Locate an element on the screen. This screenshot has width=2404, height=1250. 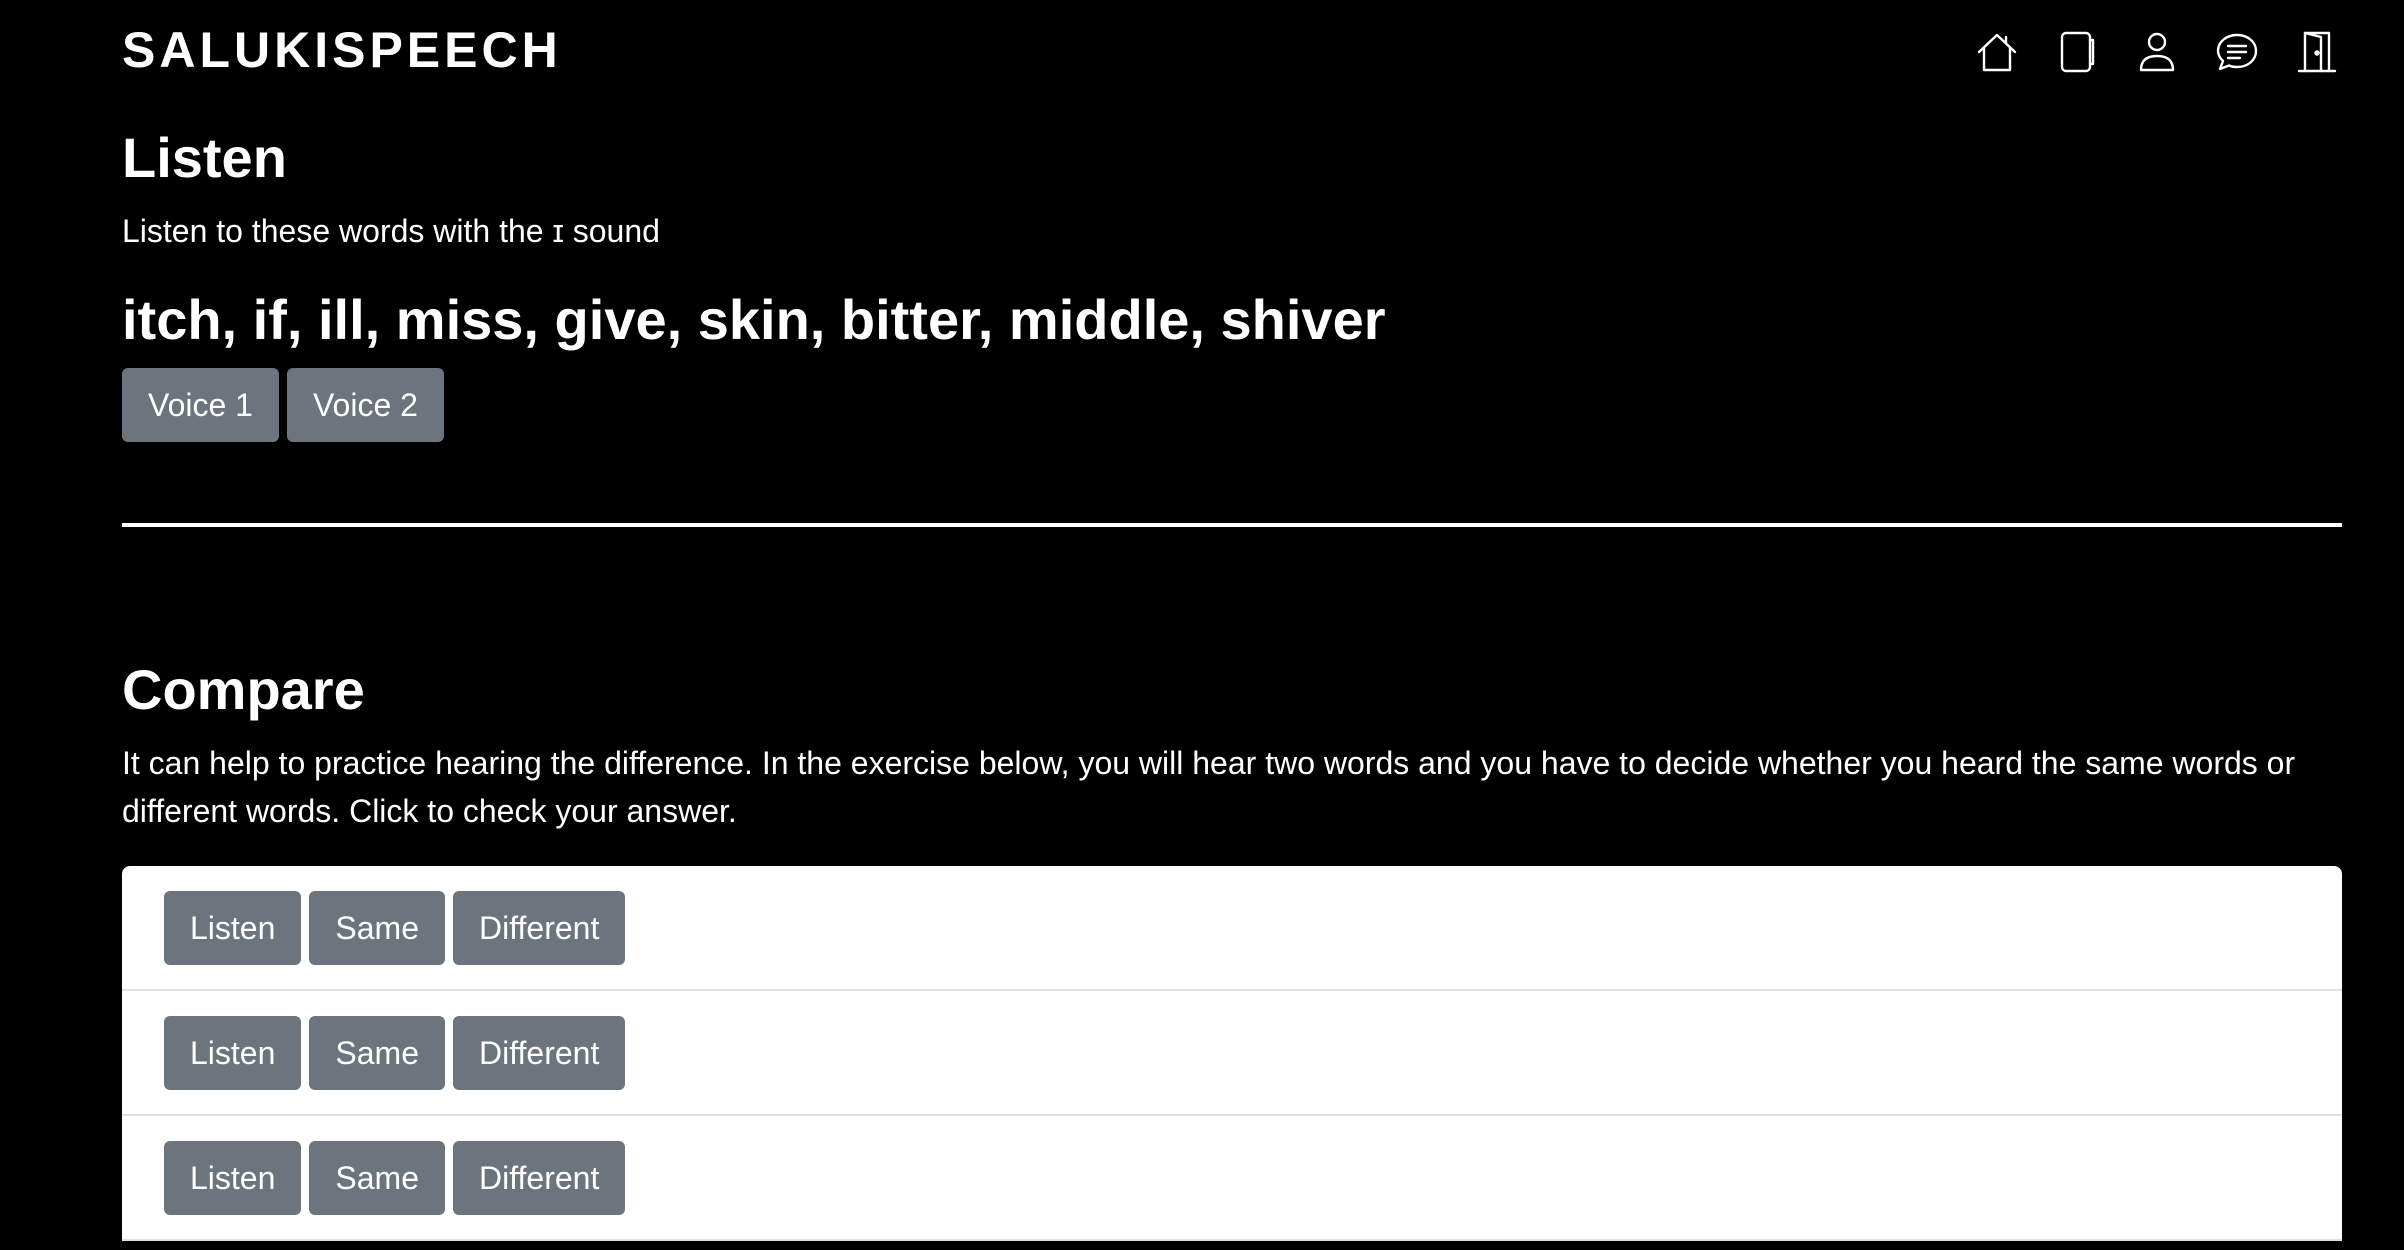
voice-buttons: Voice 1 Voice 2 is located at coordinates (283, 405).